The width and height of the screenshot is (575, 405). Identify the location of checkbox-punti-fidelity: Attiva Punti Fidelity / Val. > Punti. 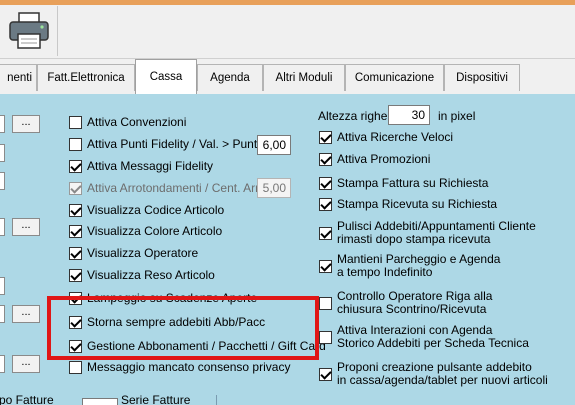
(164, 144).